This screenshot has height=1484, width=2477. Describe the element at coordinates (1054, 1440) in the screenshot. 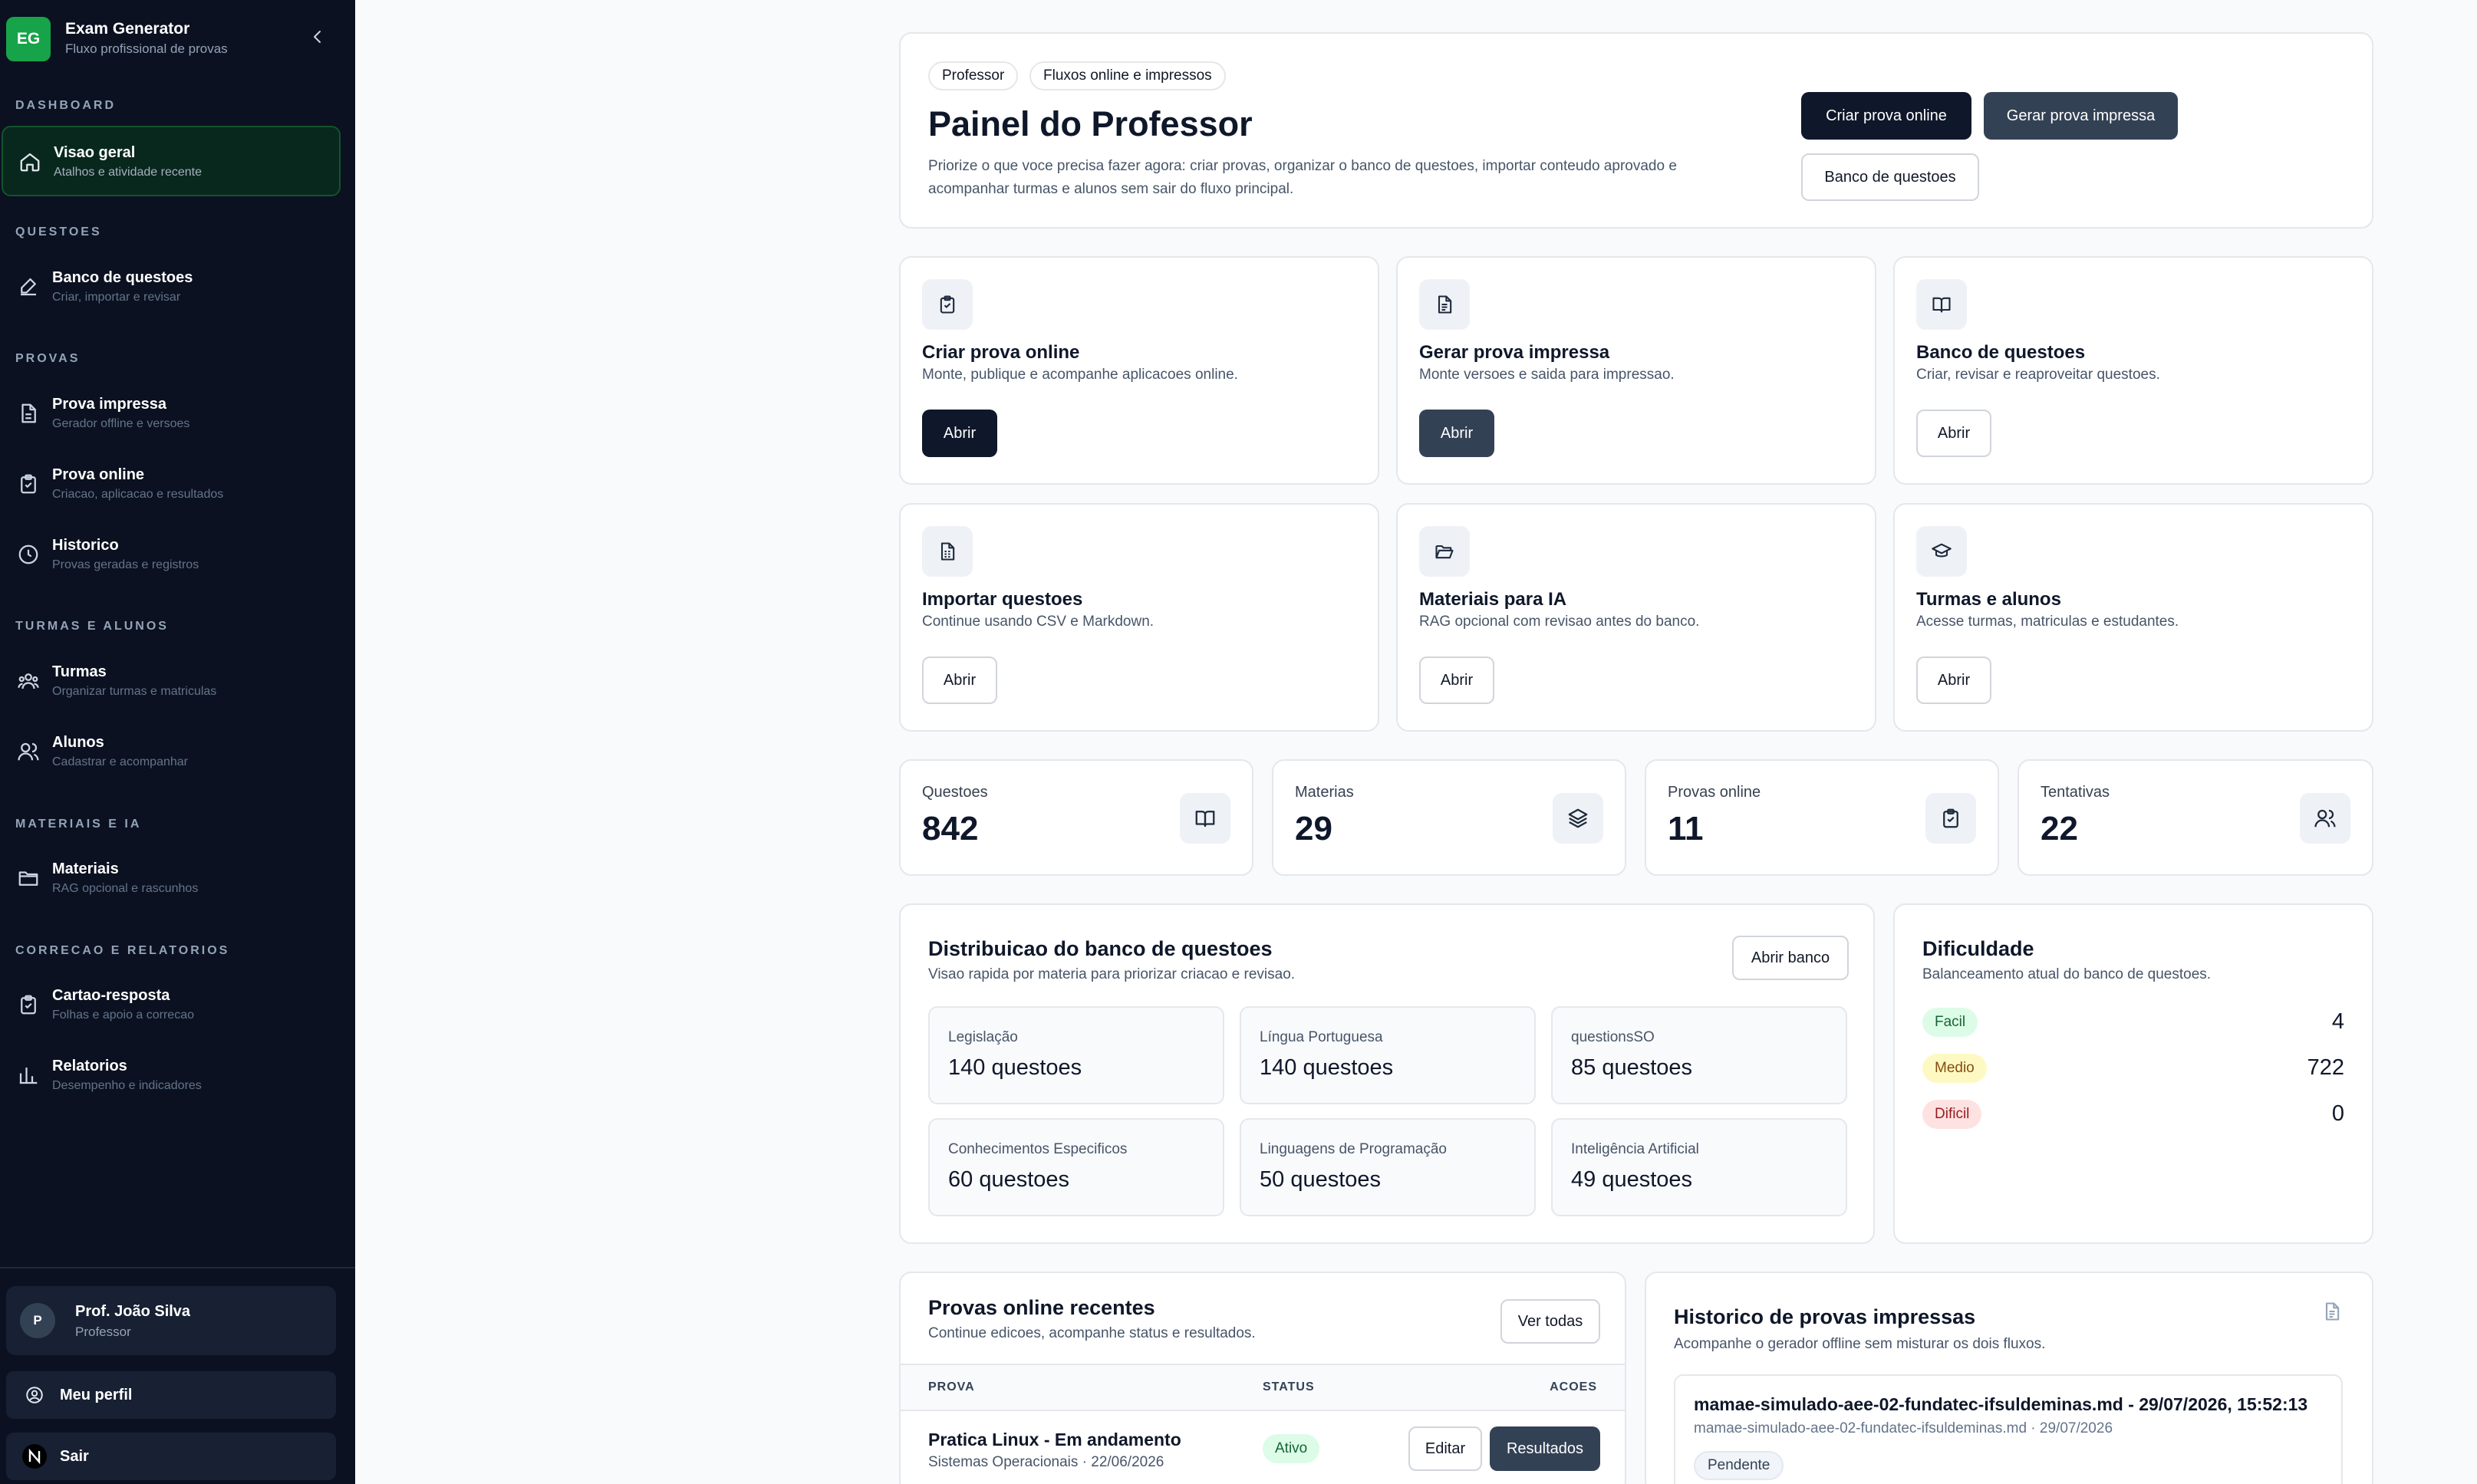

I see `exam-name: Pratica Linux - Em andamento` at that location.